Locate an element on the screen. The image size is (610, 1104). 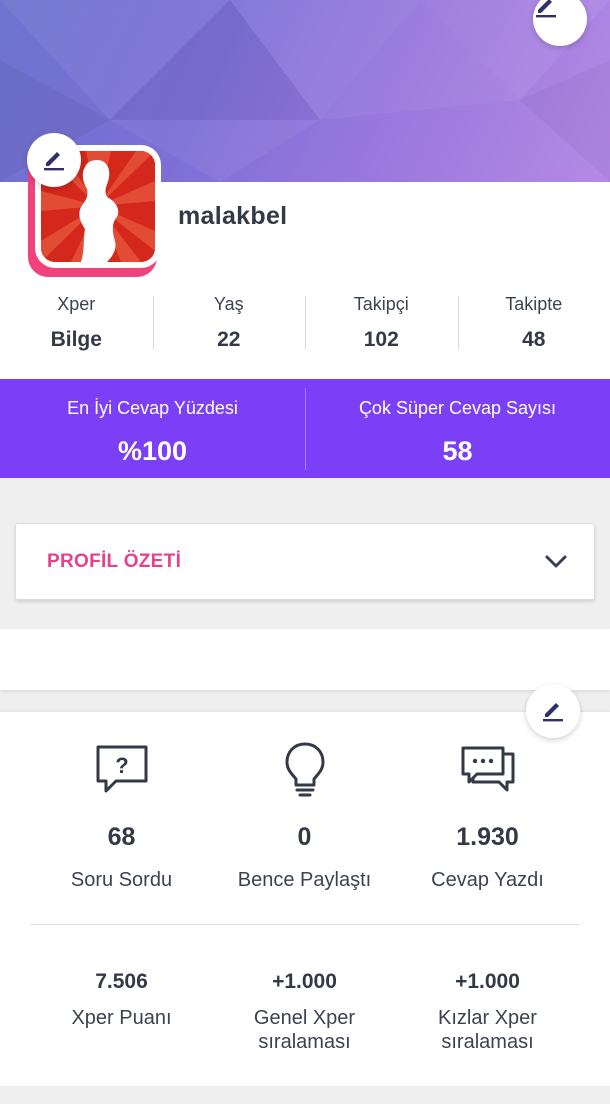
activity-label: Soru Sordu is located at coordinates (121, 880).